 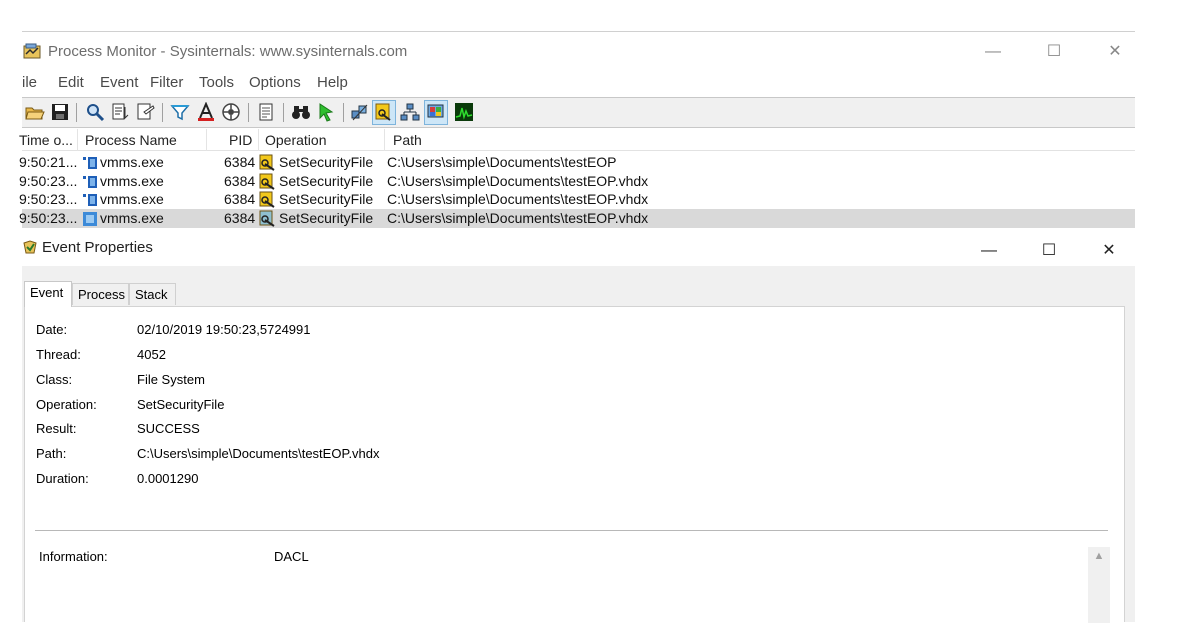 I want to click on details-divider, so click(x=571, y=530).